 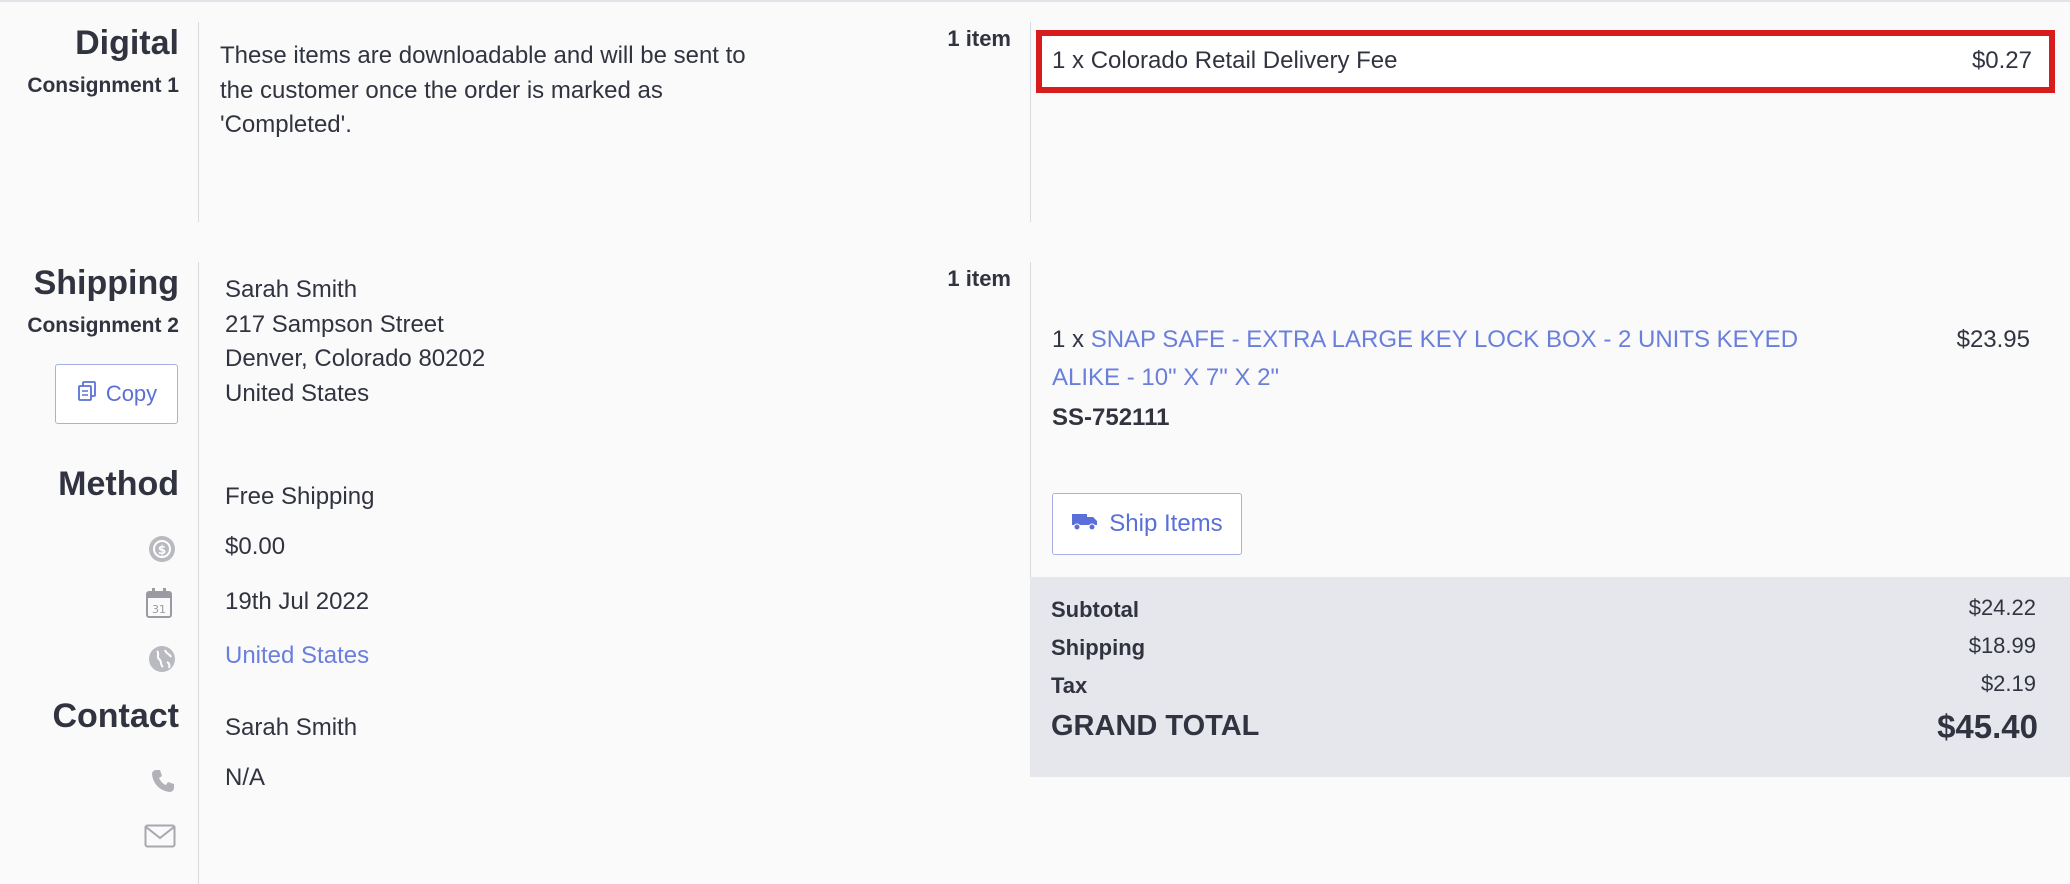 What do you see at coordinates (1111, 417) in the screenshot?
I see `shipping-item-sku: SS-752111` at bounding box center [1111, 417].